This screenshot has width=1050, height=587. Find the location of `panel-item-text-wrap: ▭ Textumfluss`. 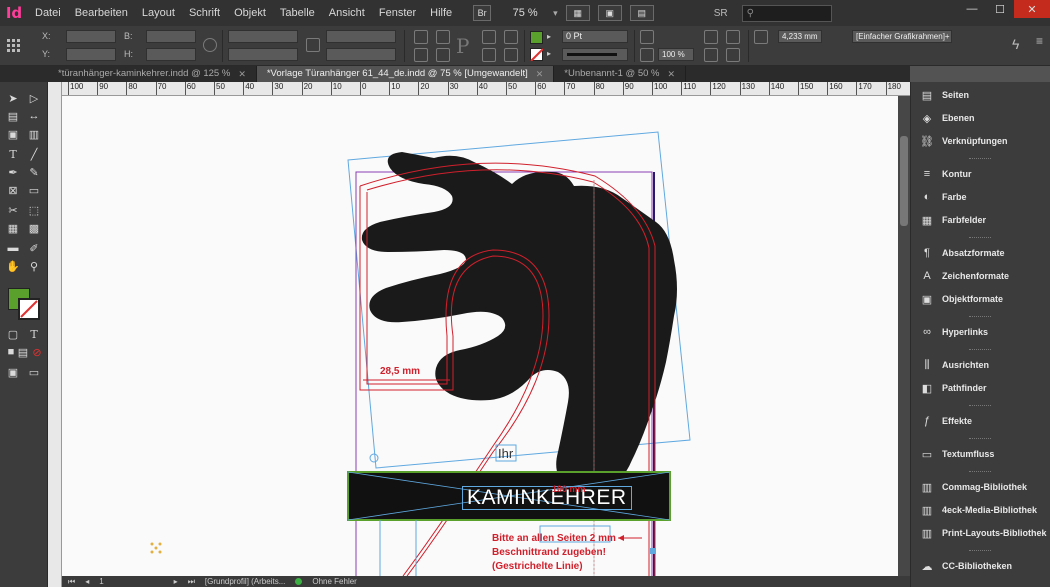

panel-item-text-wrap: ▭ Textumfluss is located at coordinates (980, 454).